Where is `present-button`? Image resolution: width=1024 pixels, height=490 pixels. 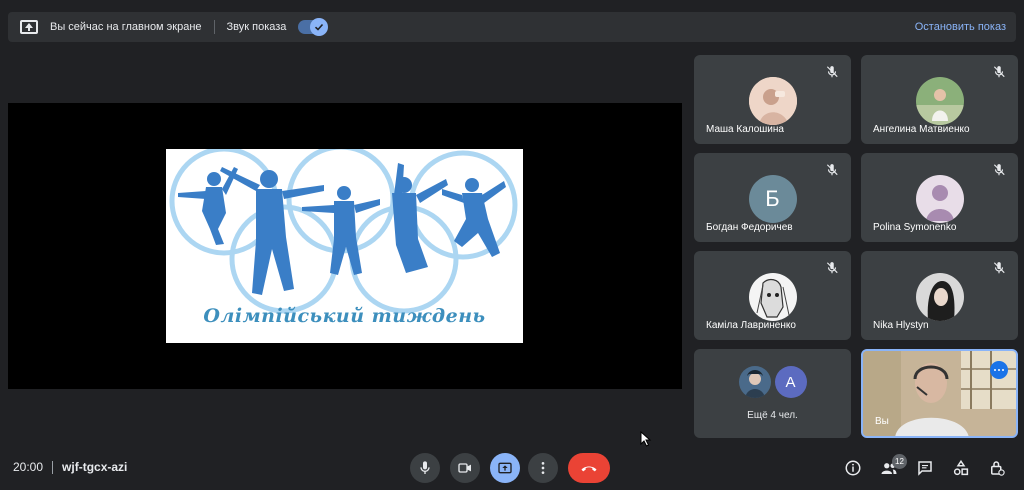
present-button is located at coordinates (505, 468).